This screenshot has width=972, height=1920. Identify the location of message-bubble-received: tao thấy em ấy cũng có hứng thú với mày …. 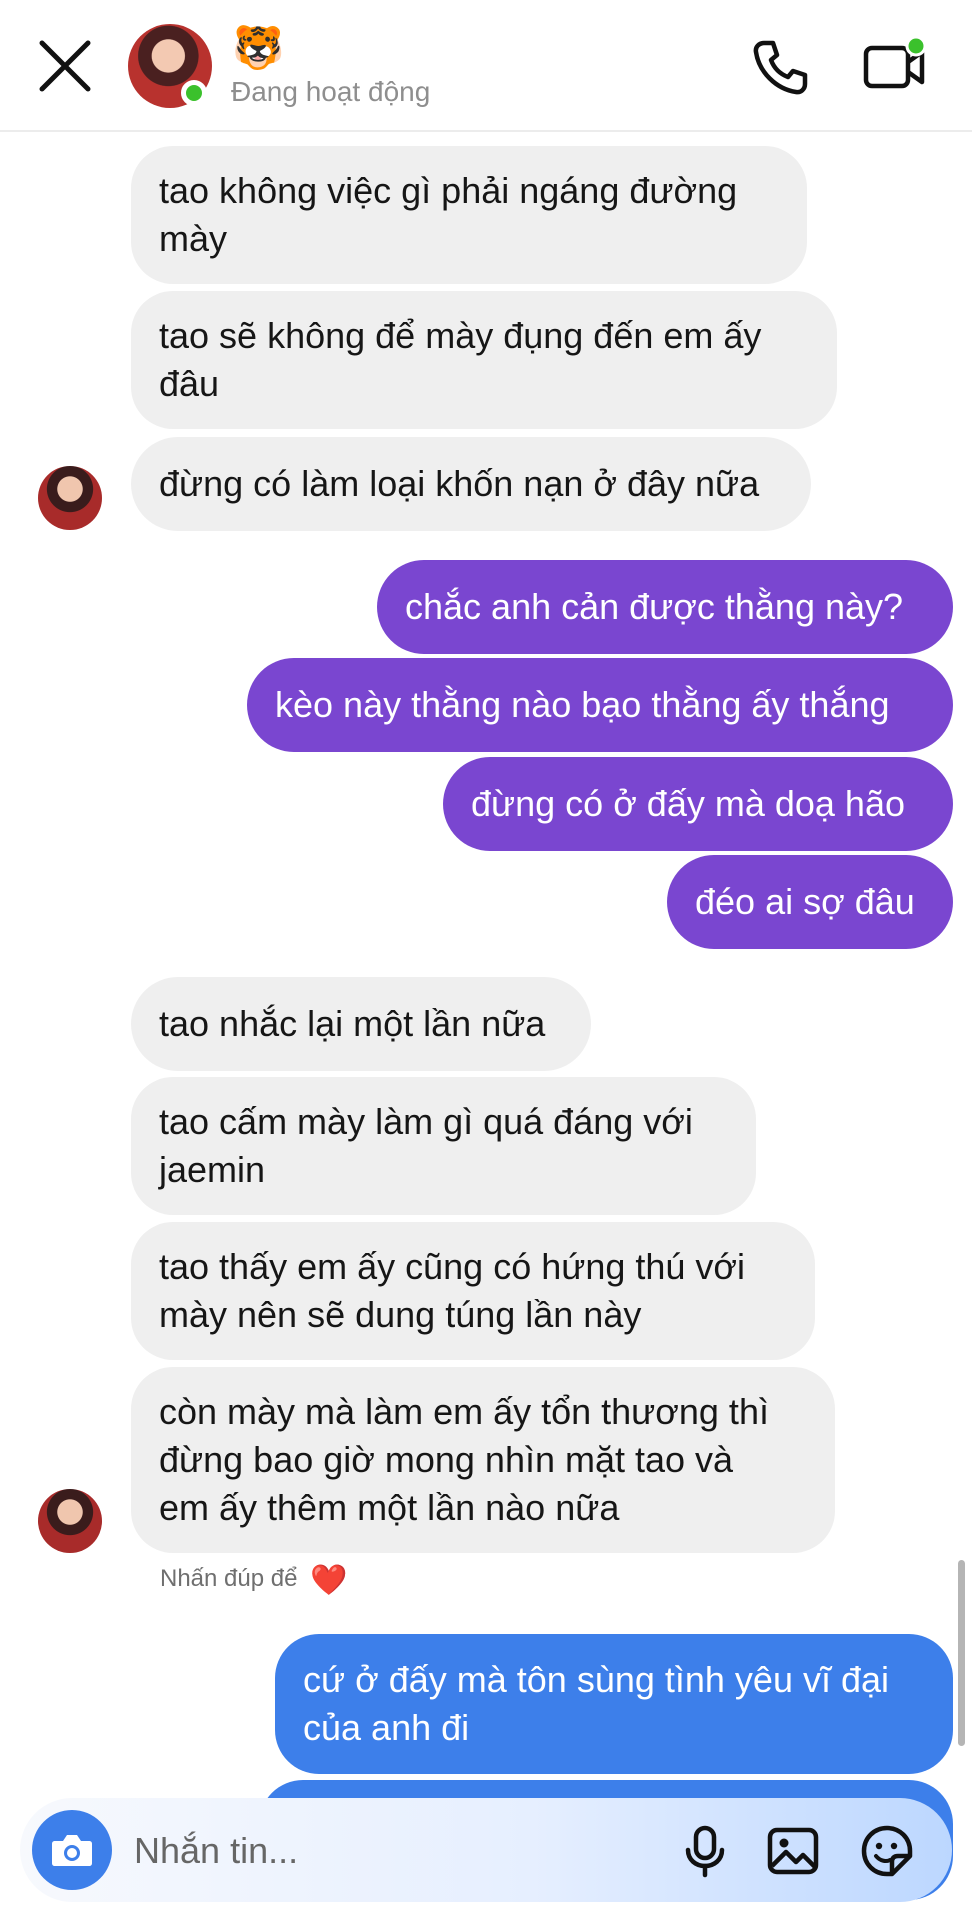
(473, 1291).